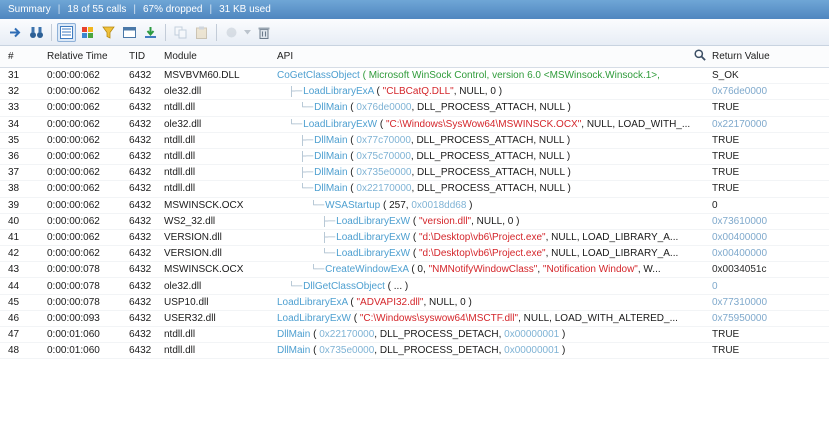 This screenshot has width=829, height=440. Describe the element at coordinates (36, 32) in the screenshot. I see `binoculars-icon` at that location.